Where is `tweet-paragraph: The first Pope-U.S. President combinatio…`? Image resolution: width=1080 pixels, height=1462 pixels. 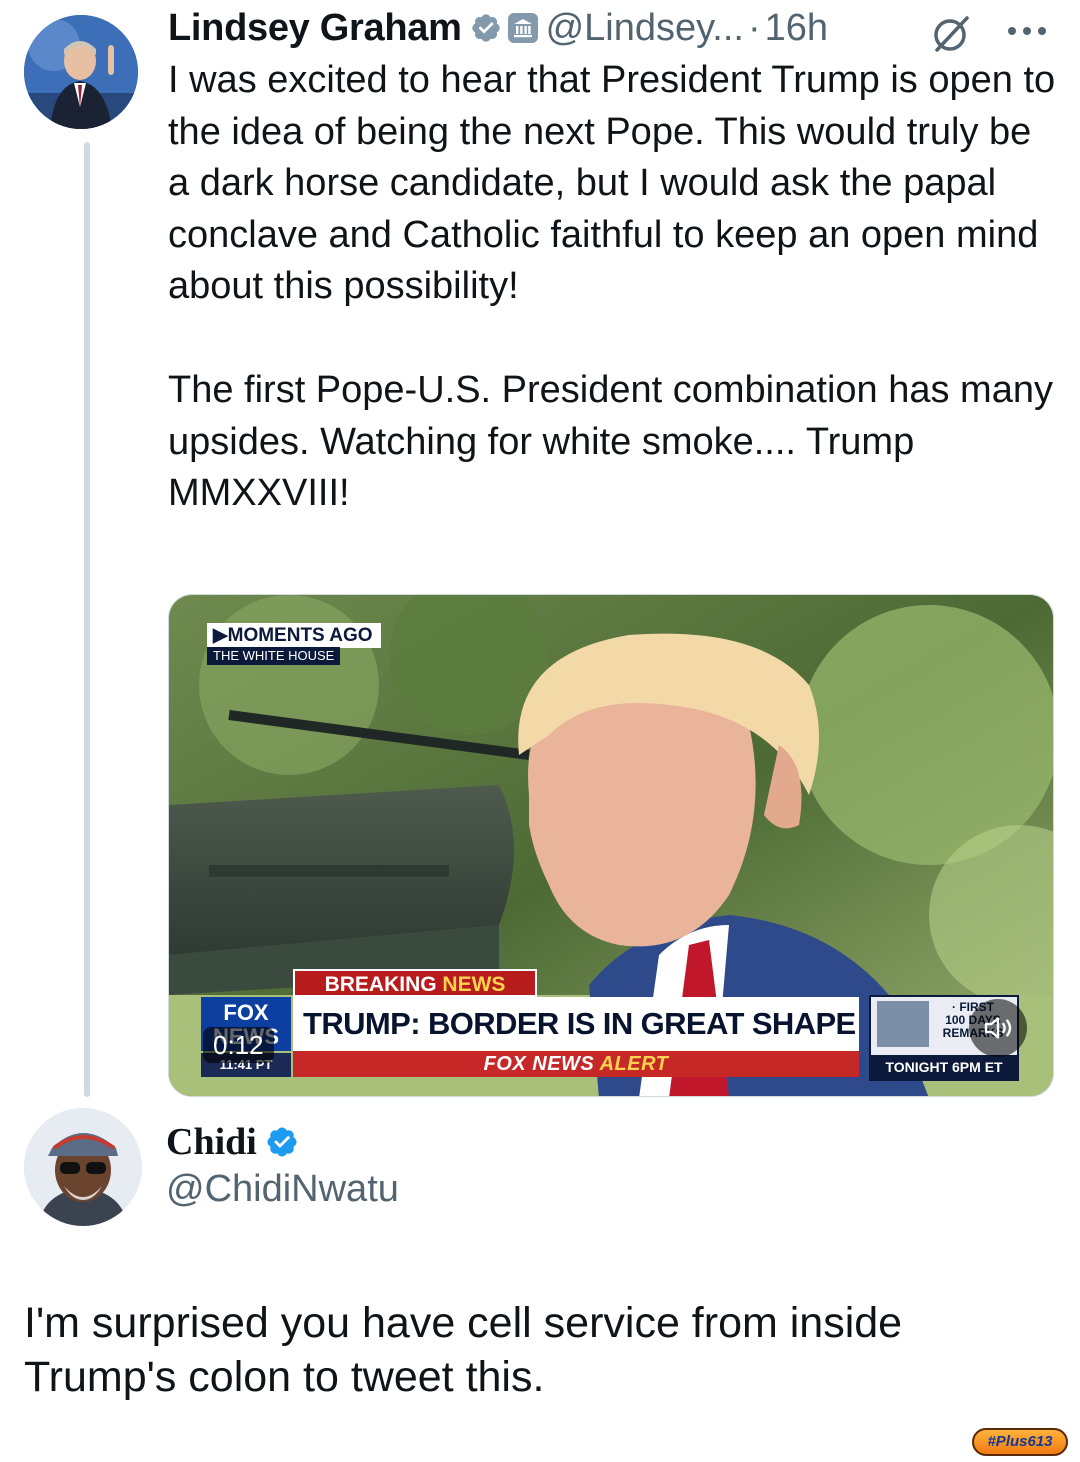
tweet-paragraph: The first Pope-U.S. President combinatio… is located at coordinates (610, 441).